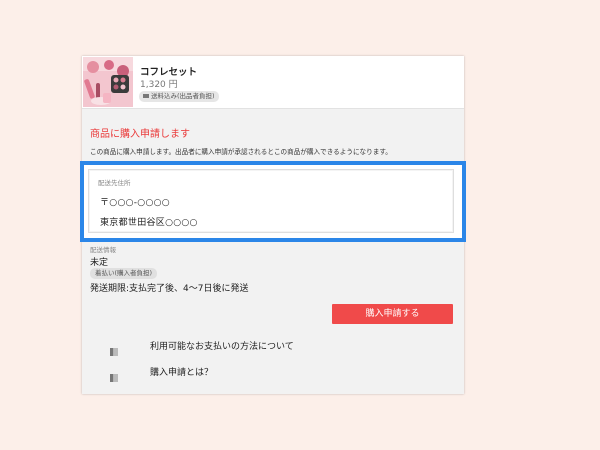  Describe the element at coordinates (135, 203) in the screenshot. I see `address-zip: 〒○○○-○○○○` at that location.